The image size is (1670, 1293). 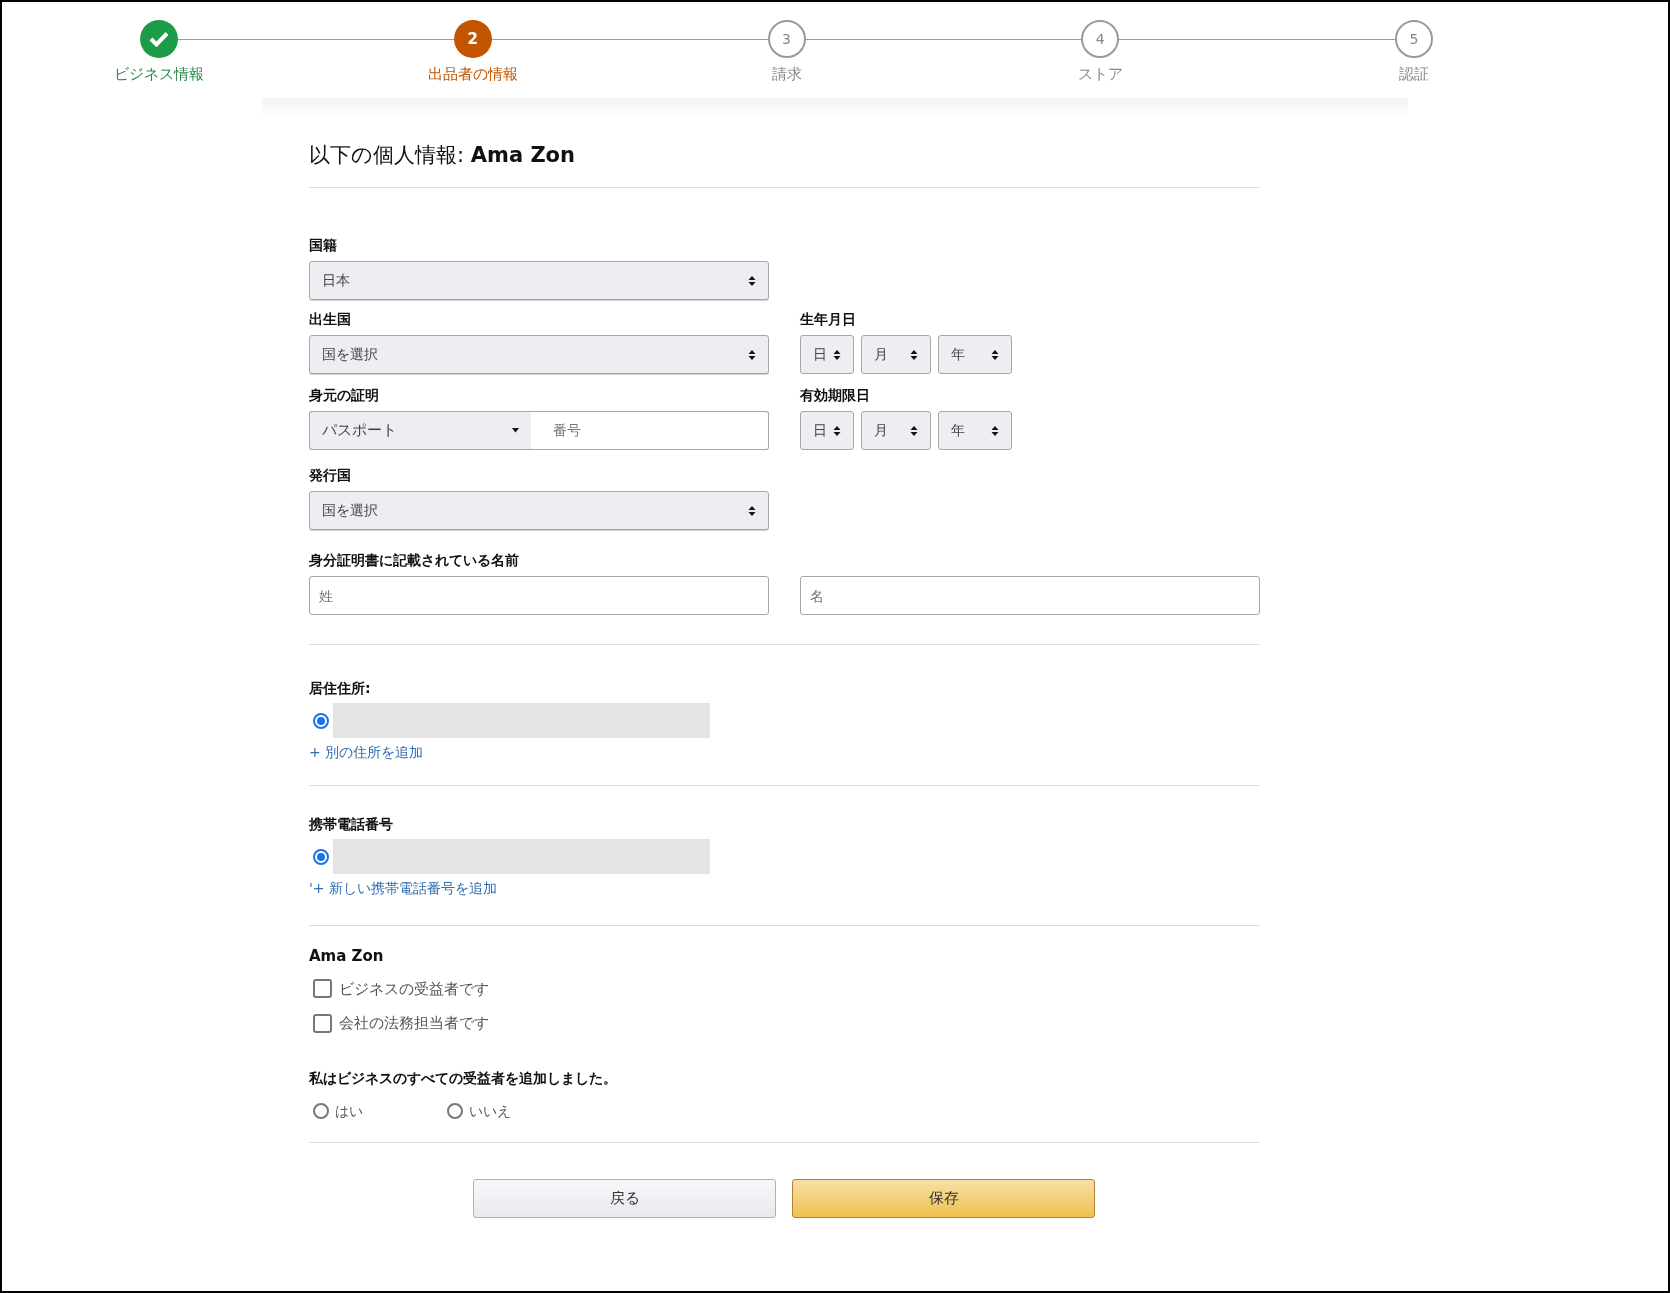 I want to click on field-label: 身分証明書に記載されている名前, so click(x=414, y=560).